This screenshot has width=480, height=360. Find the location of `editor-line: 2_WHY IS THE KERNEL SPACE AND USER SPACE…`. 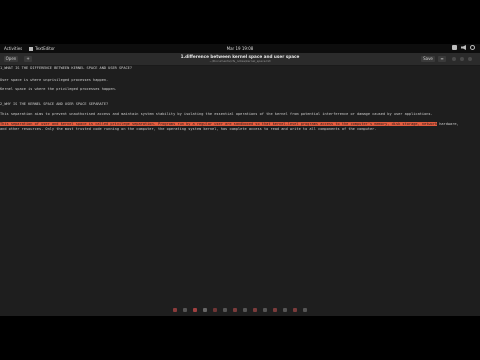

editor-line: 2_WHY IS THE KERNEL SPACE AND USER SPACE… is located at coordinates (54, 104).